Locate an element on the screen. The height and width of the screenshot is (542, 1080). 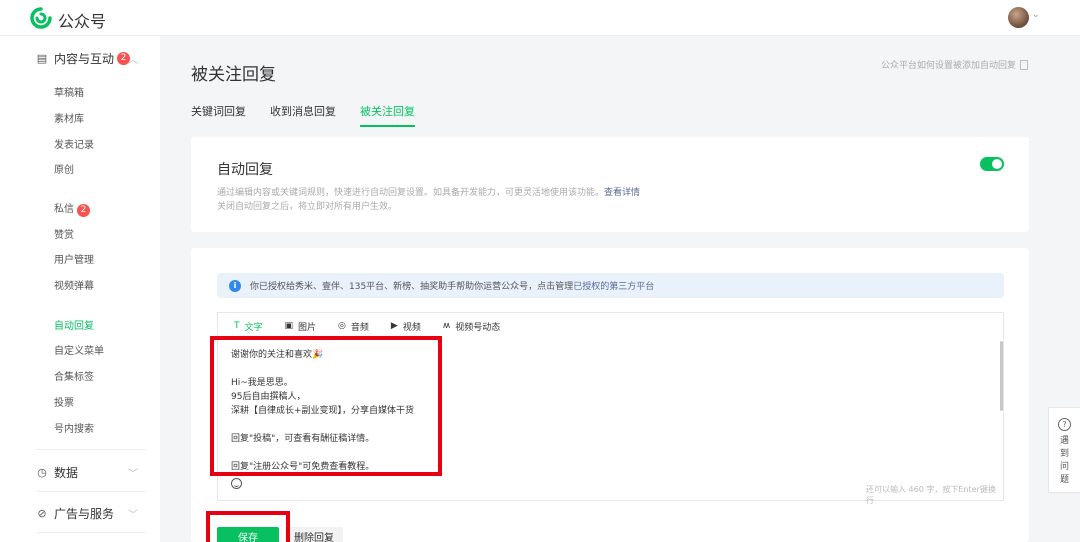
third-party-link: 已授权的第三方平台 is located at coordinates (613, 285).